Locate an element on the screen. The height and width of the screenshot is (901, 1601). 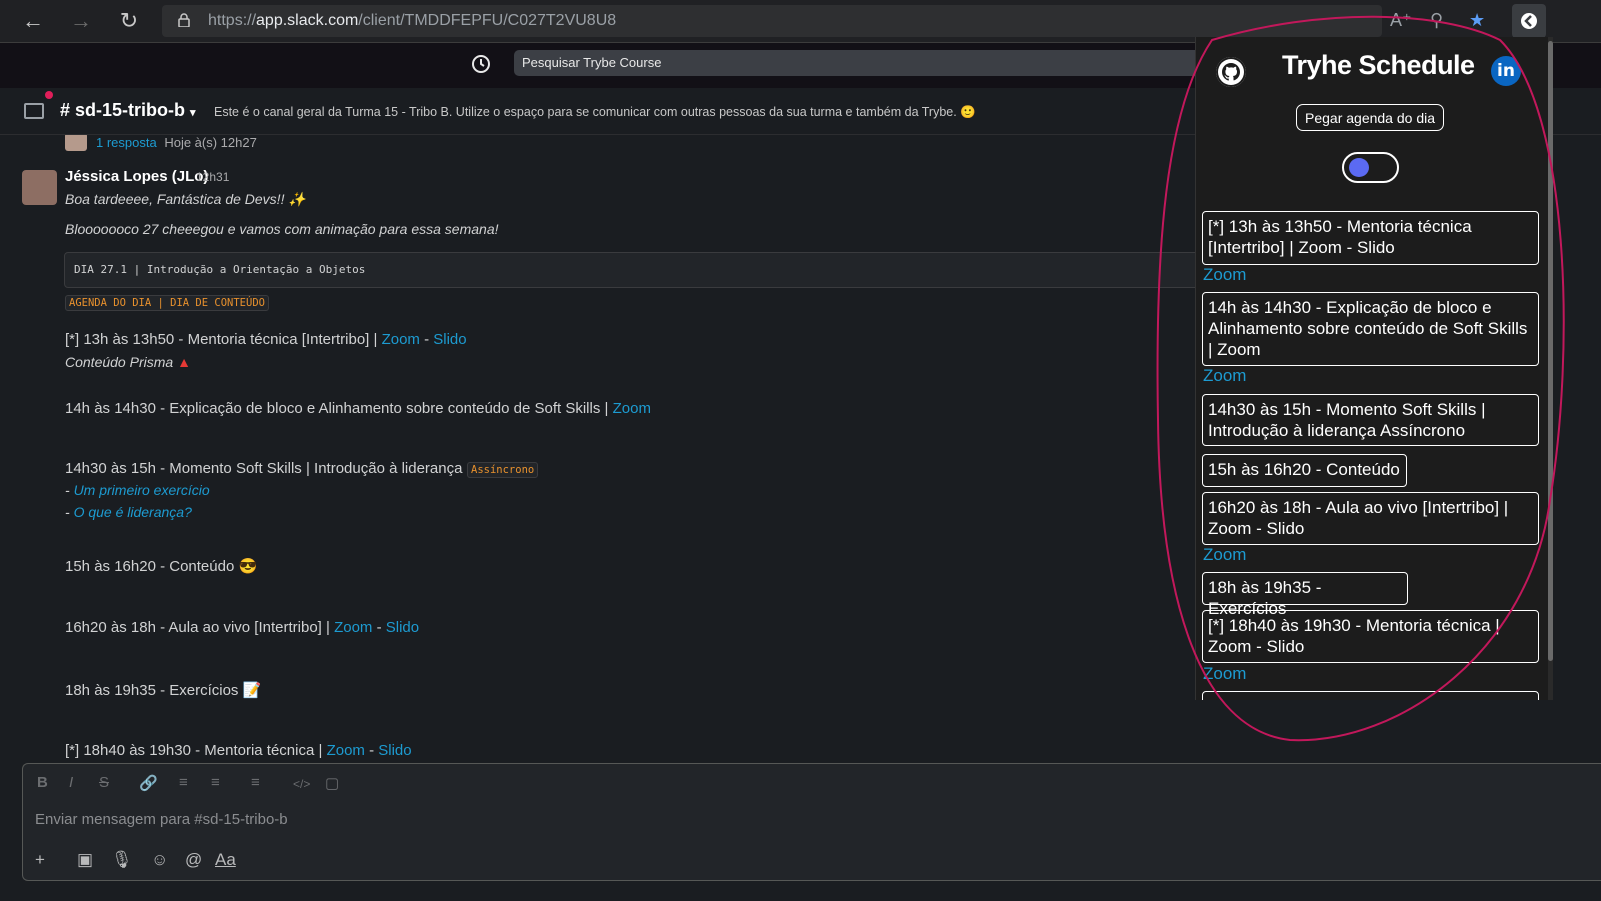
popup-entry-4: 15h às 16h20 - Conteúdo is located at coordinates (1304, 470).